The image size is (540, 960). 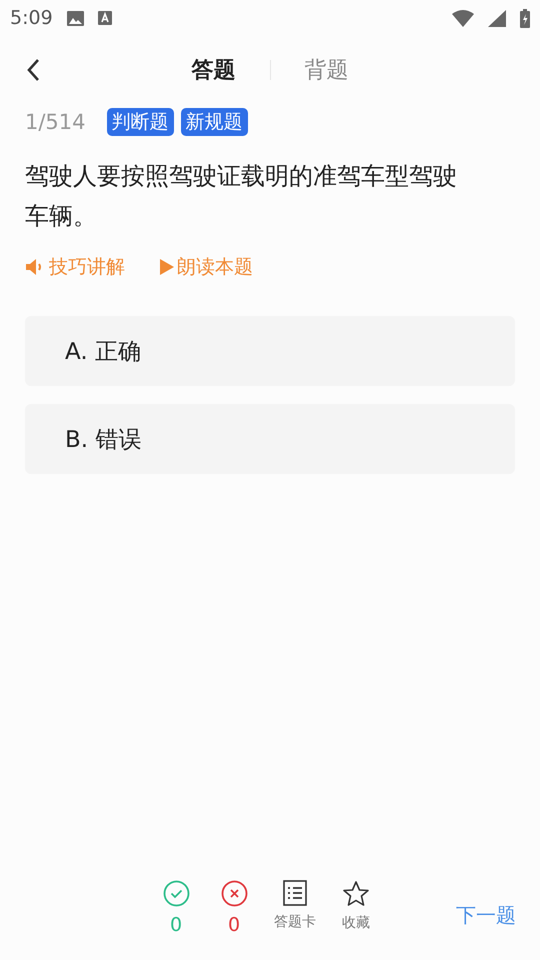 What do you see at coordinates (486, 915) in the screenshot?
I see `next-question-link: 下一题` at bounding box center [486, 915].